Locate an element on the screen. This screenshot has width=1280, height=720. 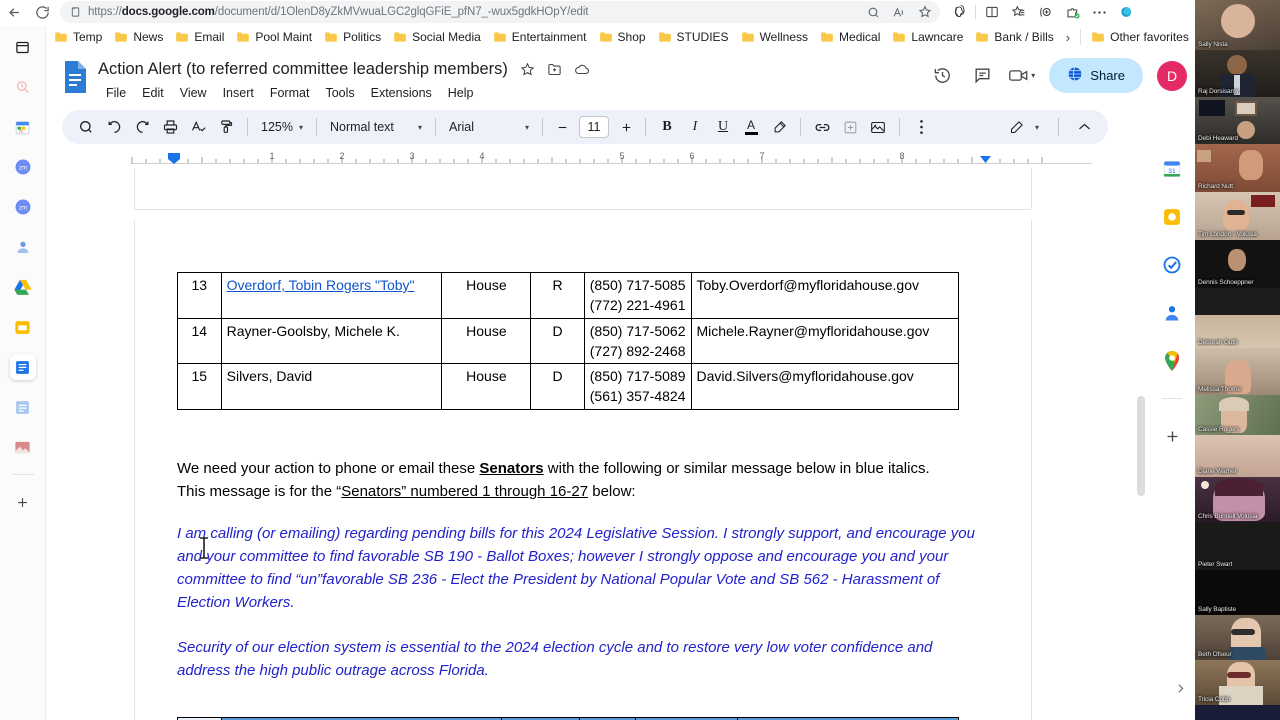
google-tasks-icon is located at coordinates (1172, 265).